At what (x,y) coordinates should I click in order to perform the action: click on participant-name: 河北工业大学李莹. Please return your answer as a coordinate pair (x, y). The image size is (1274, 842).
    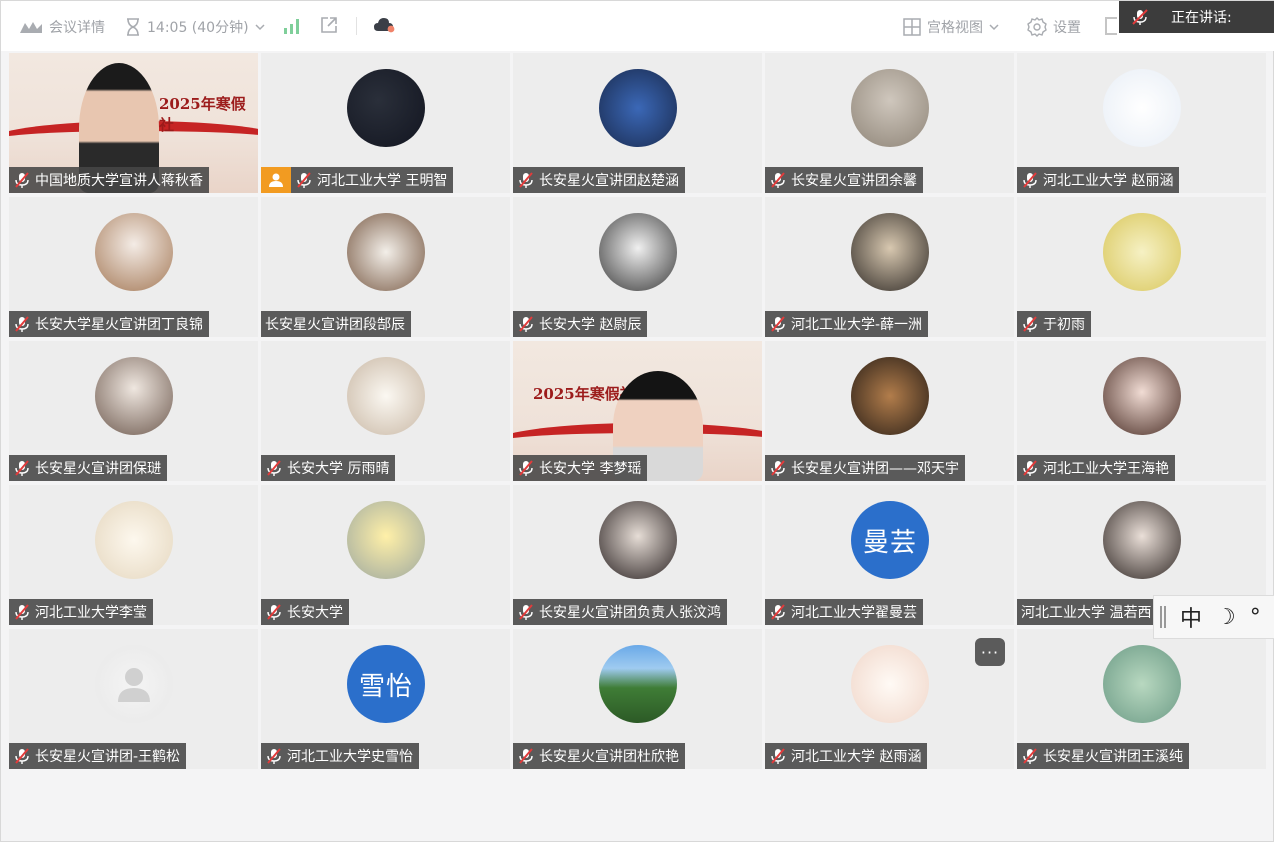
    Looking at the image, I should click on (91, 613).